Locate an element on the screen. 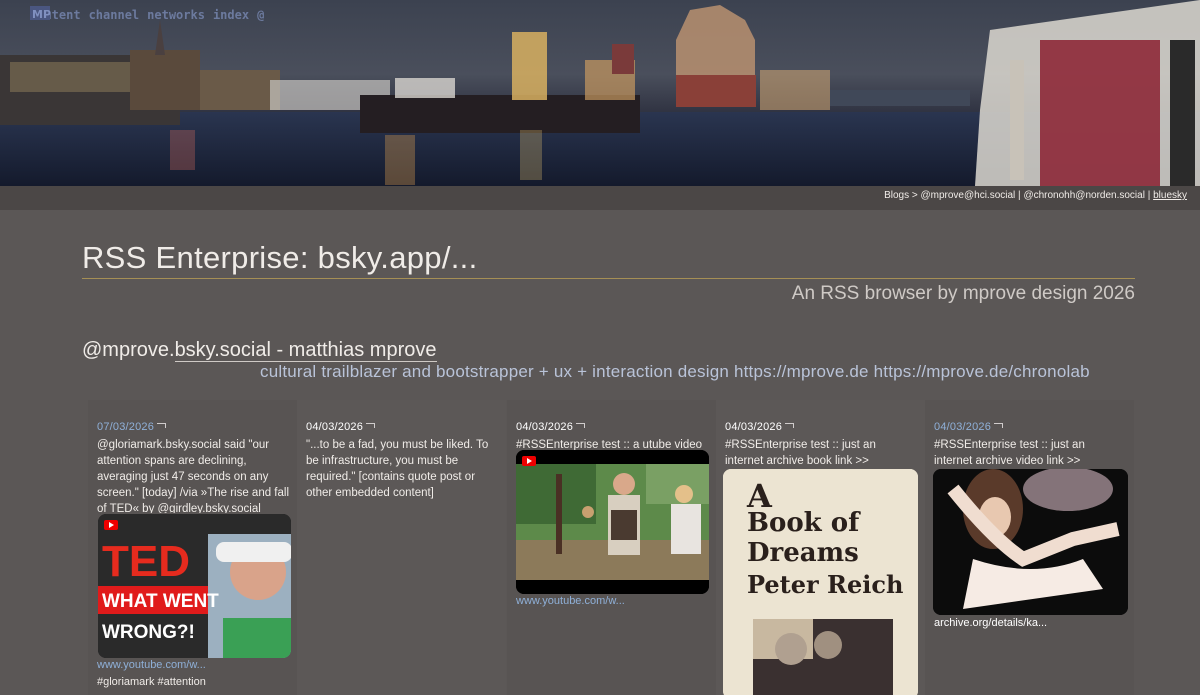 This screenshot has width=1200, height=695. nav-index: index is located at coordinates (231, 15).